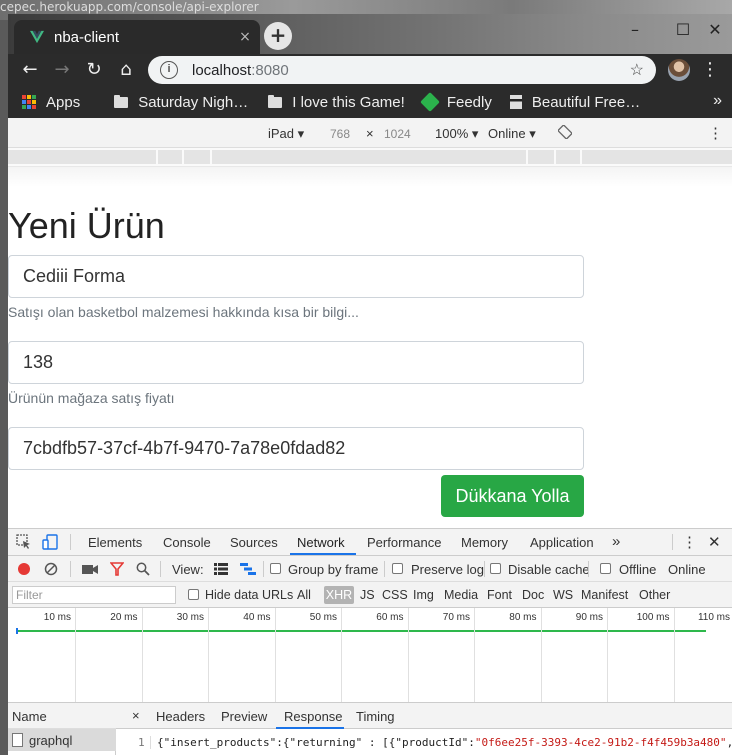  What do you see at coordinates (254, 542) in the screenshot?
I see `tab-sources: Sources` at bounding box center [254, 542].